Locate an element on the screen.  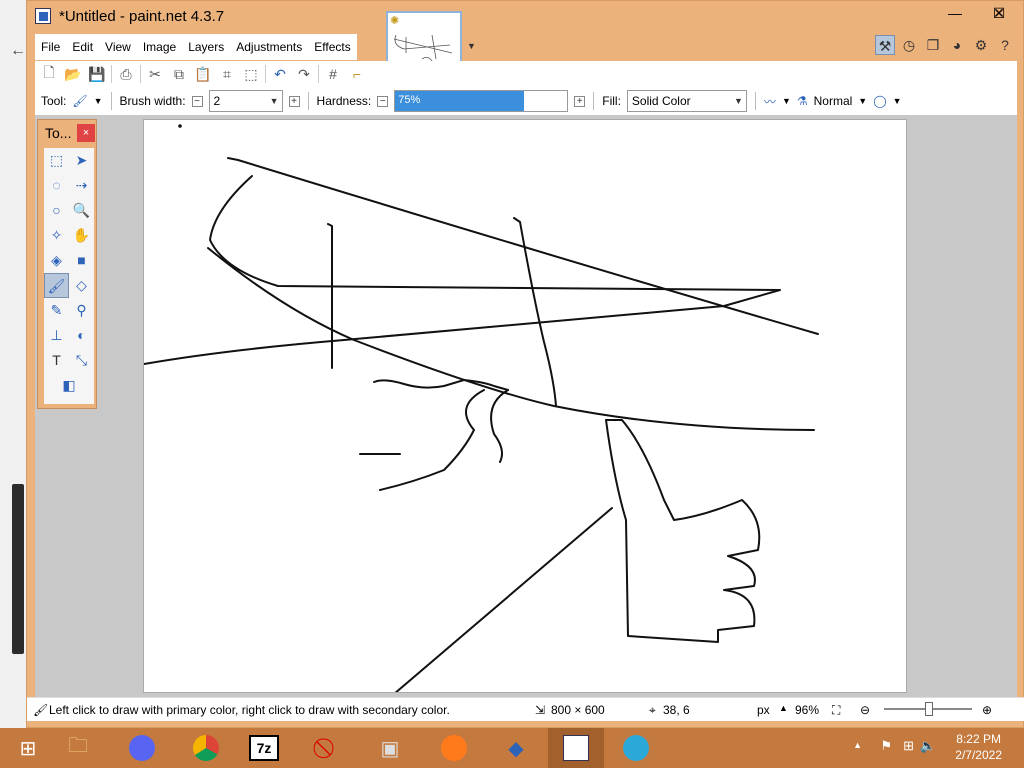
fill-mode-combo: Solid Color ▼ is located at coordinates (686, 101).